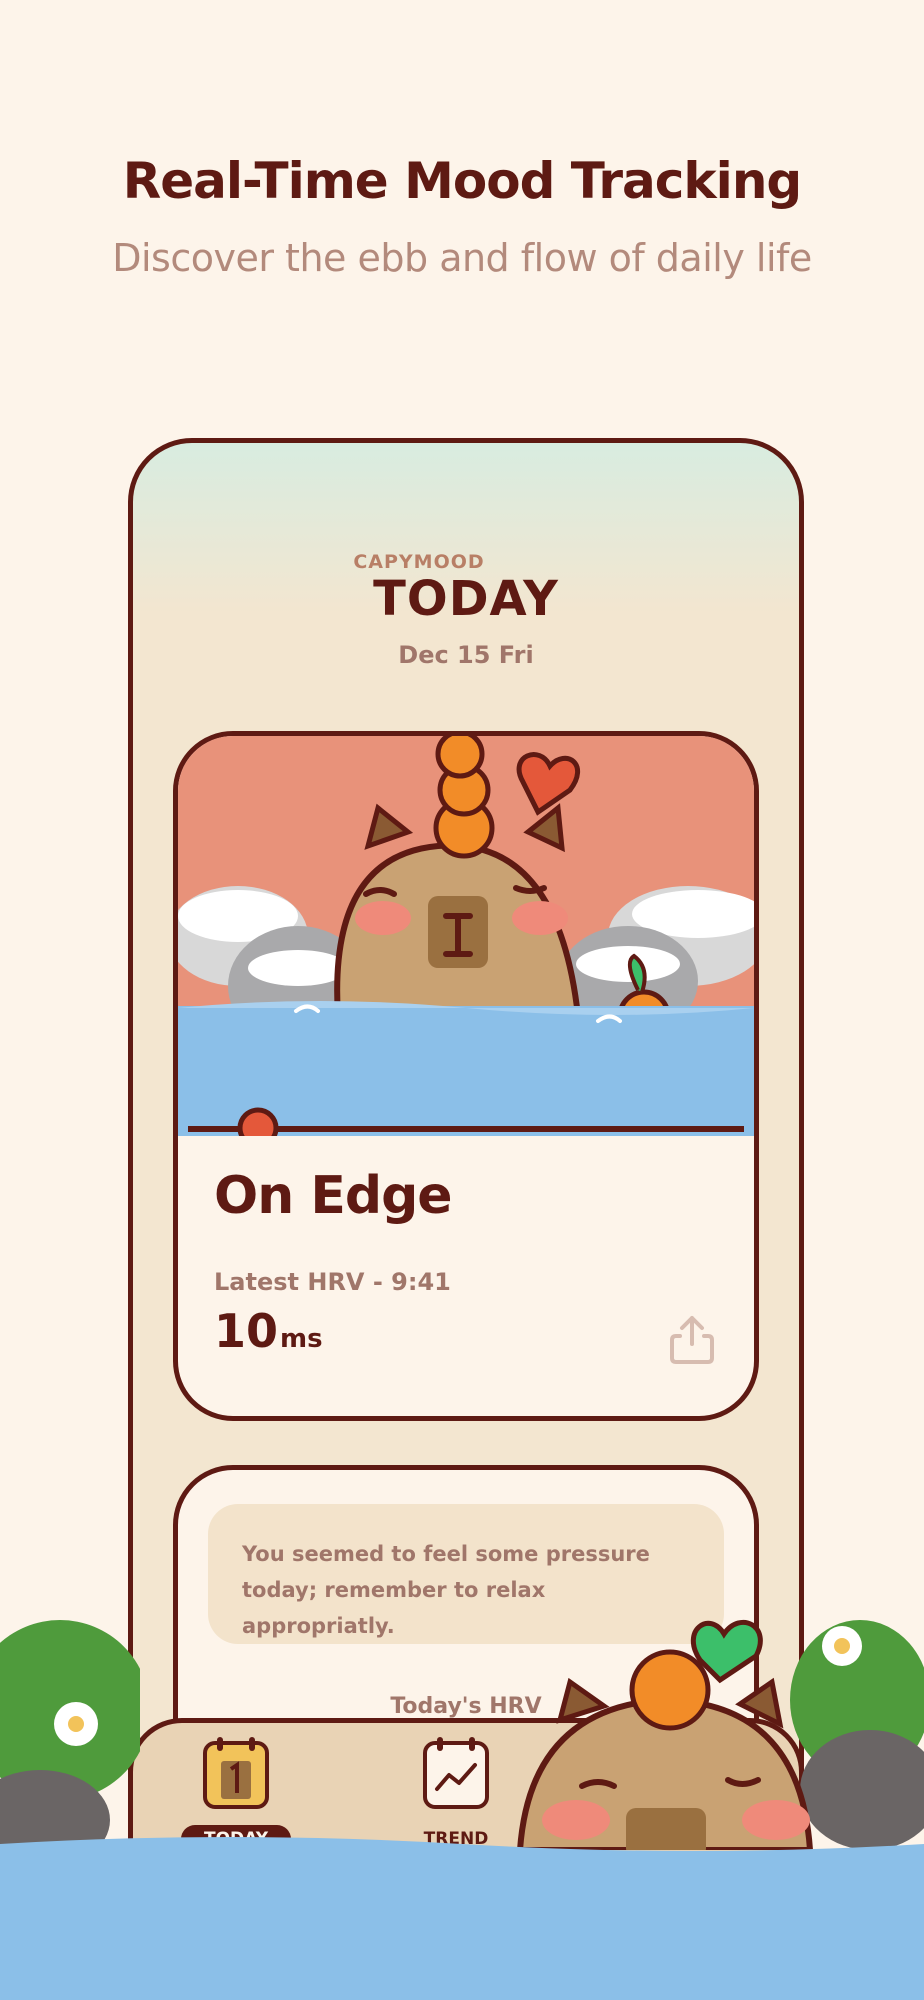 This screenshot has width=924, height=2000. What do you see at coordinates (462, 258) in the screenshot?
I see `promo-subline: Discover the ebb and flow of daily life` at bounding box center [462, 258].